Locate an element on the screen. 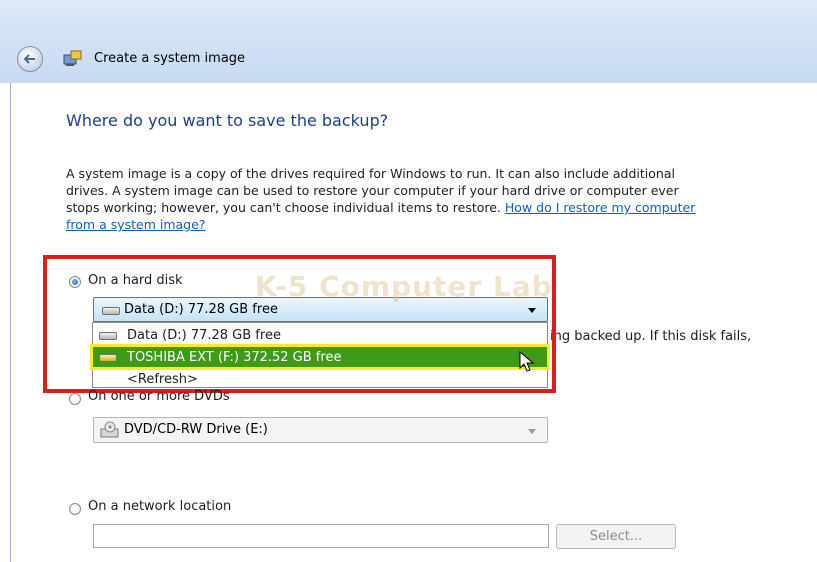  back-arrow-icon is located at coordinates (29, 59).